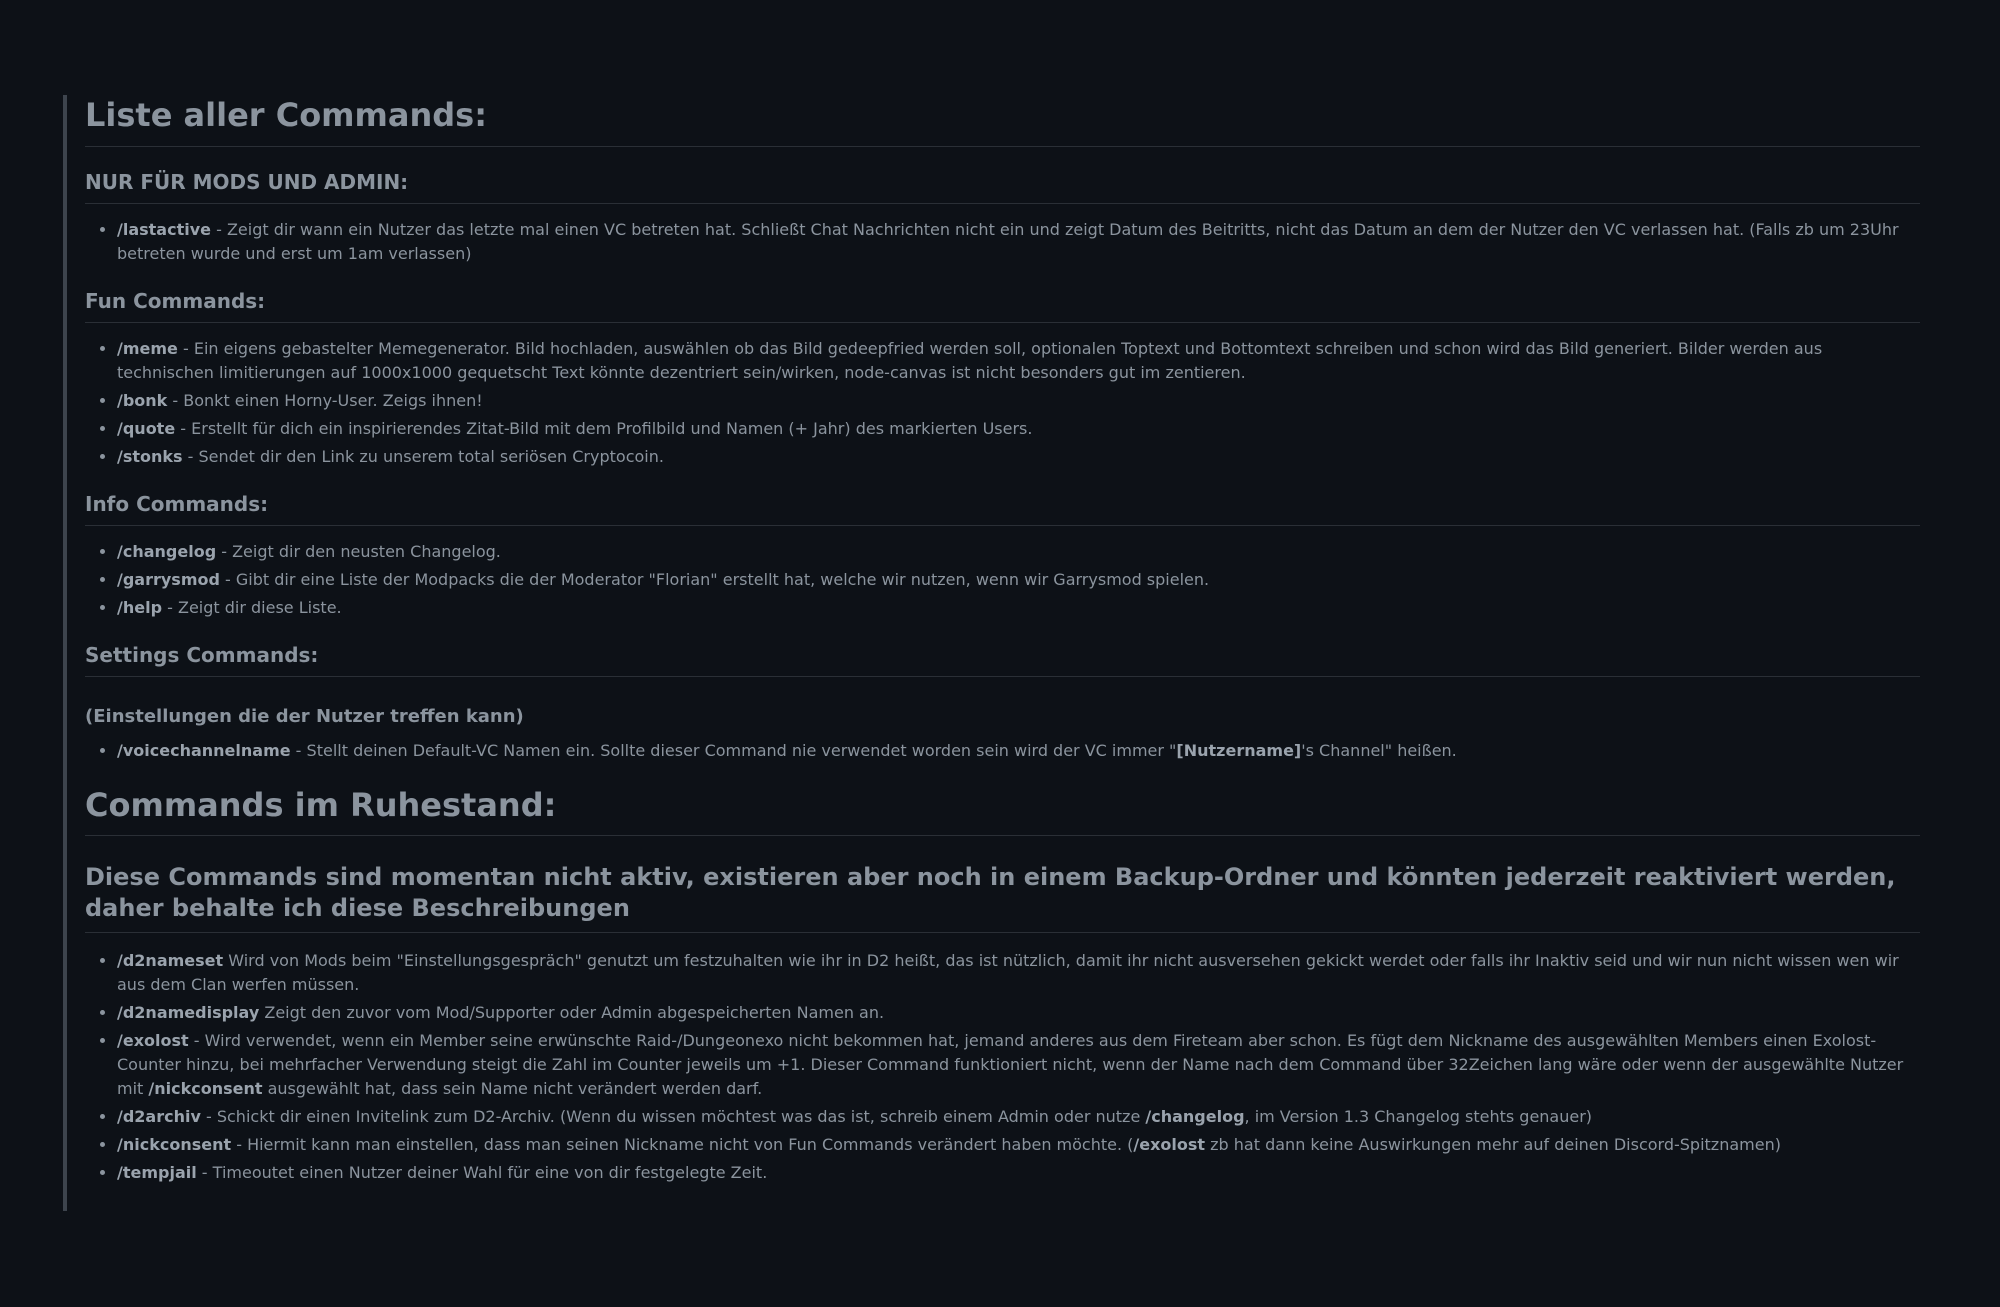 The image size is (2000, 1307). What do you see at coordinates (146, 428) in the screenshot?
I see `command-name: /quote` at bounding box center [146, 428].